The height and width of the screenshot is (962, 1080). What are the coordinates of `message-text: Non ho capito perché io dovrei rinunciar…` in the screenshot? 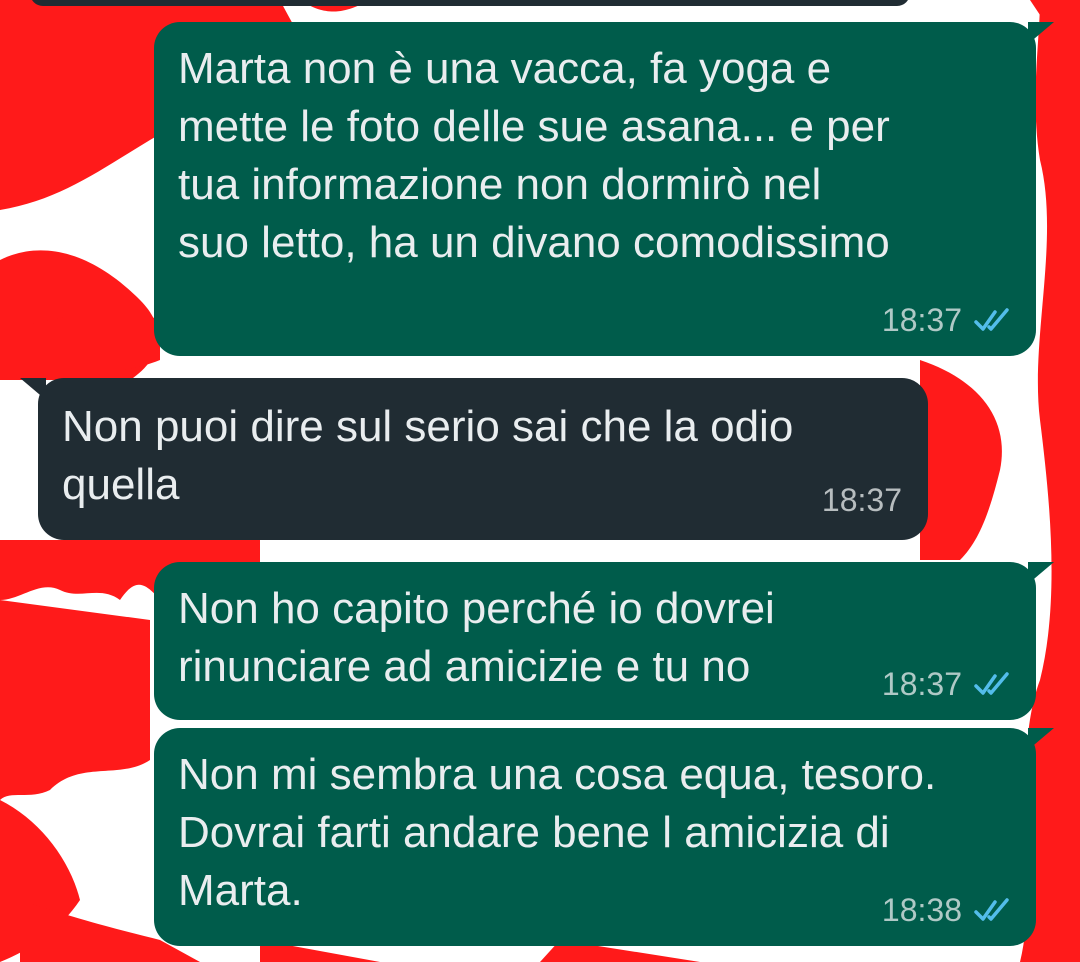 It's located at (476, 637).